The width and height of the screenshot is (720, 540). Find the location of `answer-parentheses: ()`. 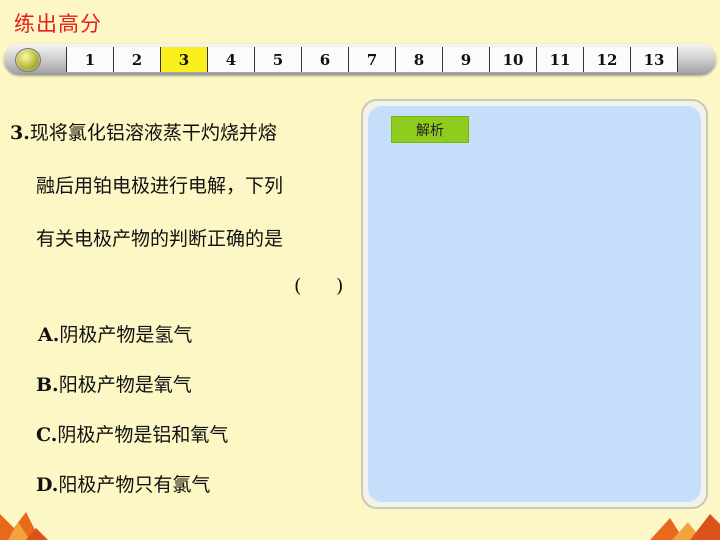

answer-parentheses: () is located at coordinates (318, 286).